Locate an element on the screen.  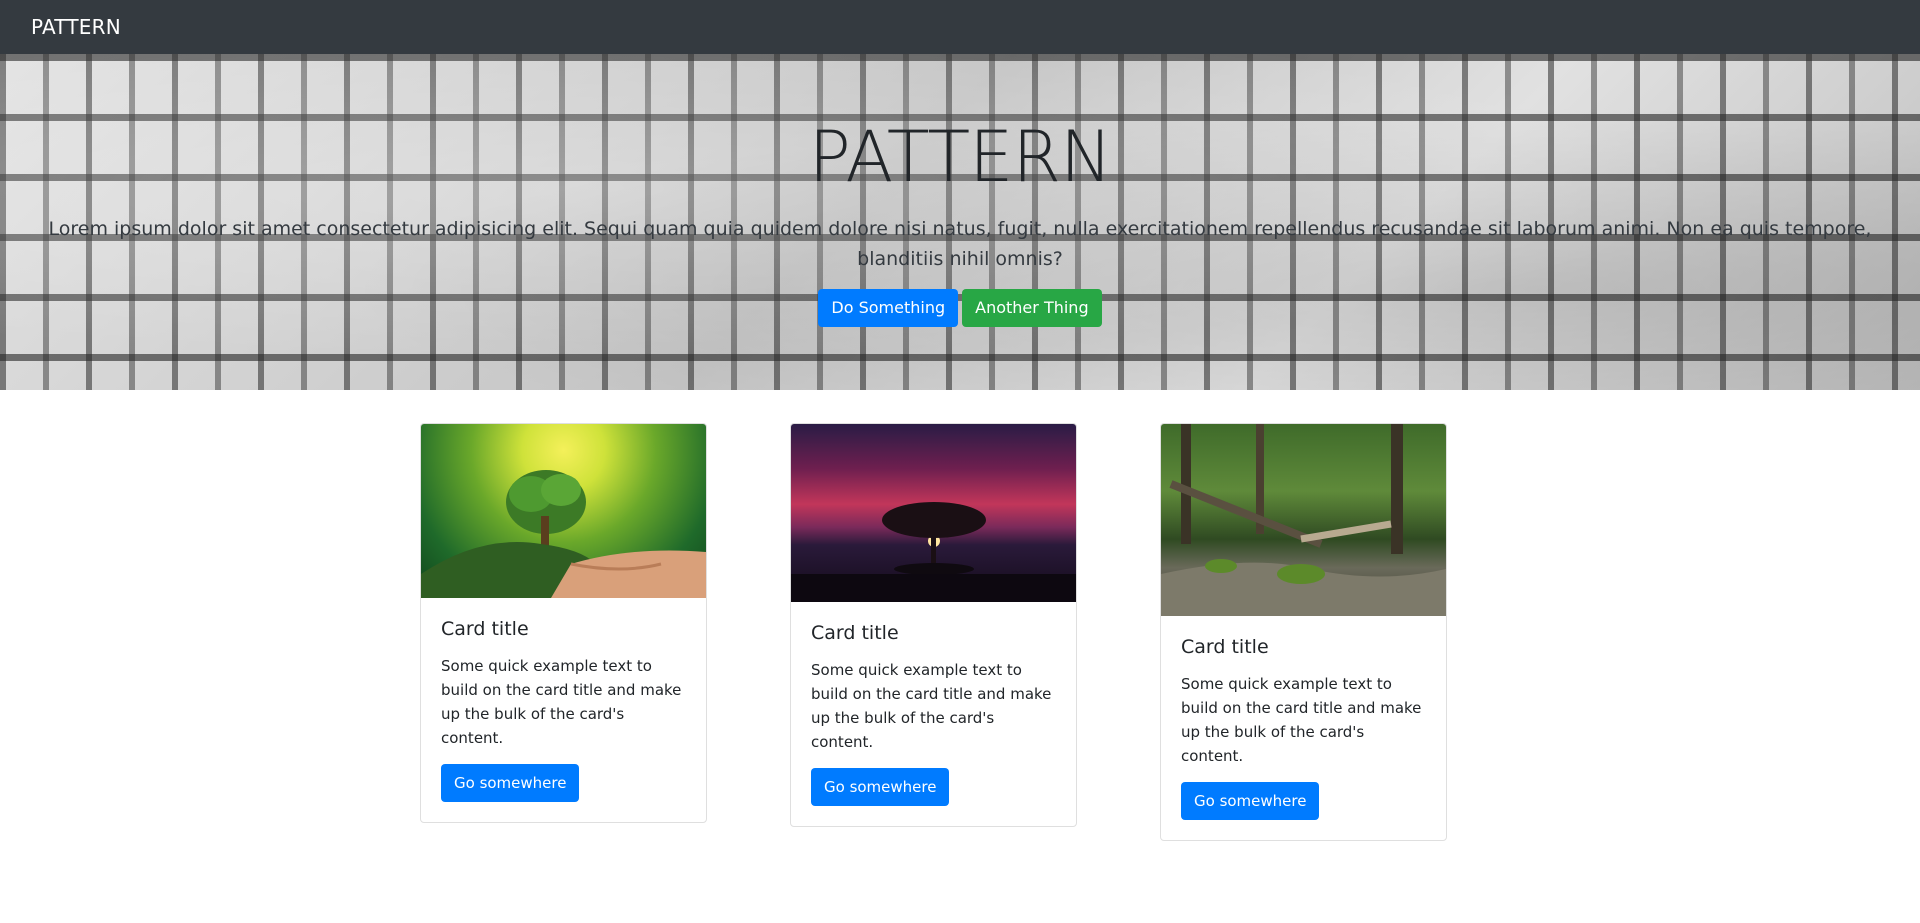
navbar-brand: PATTERN is located at coordinates (76, 27).